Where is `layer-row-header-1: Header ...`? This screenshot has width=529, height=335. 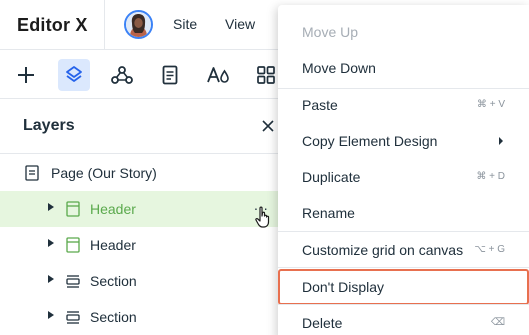 layer-row-header-1: Header ... is located at coordinates (145, 209).